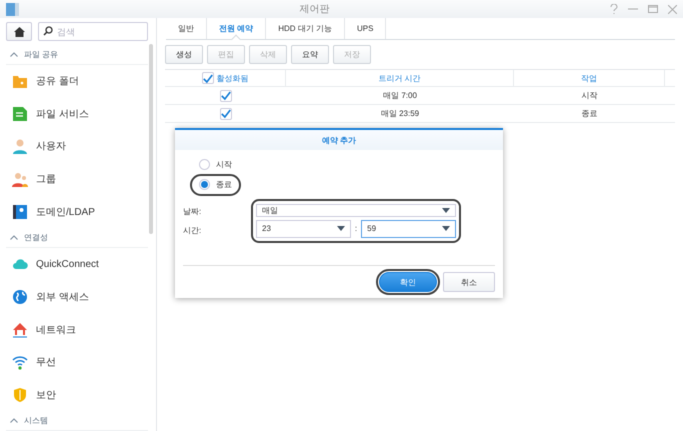  Describe the element at coordinates (12, 9) in the screenshot. I see `app-icon` at that location.